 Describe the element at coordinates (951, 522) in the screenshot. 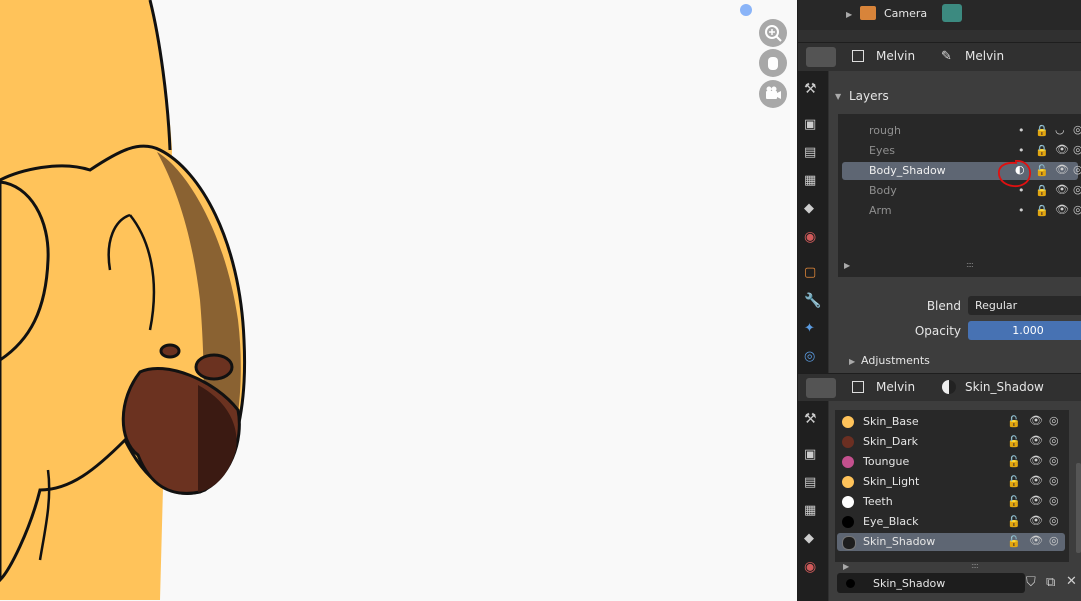

I see `material-slot-row: Eye_Black 🔓 👁 ◎` at that location.